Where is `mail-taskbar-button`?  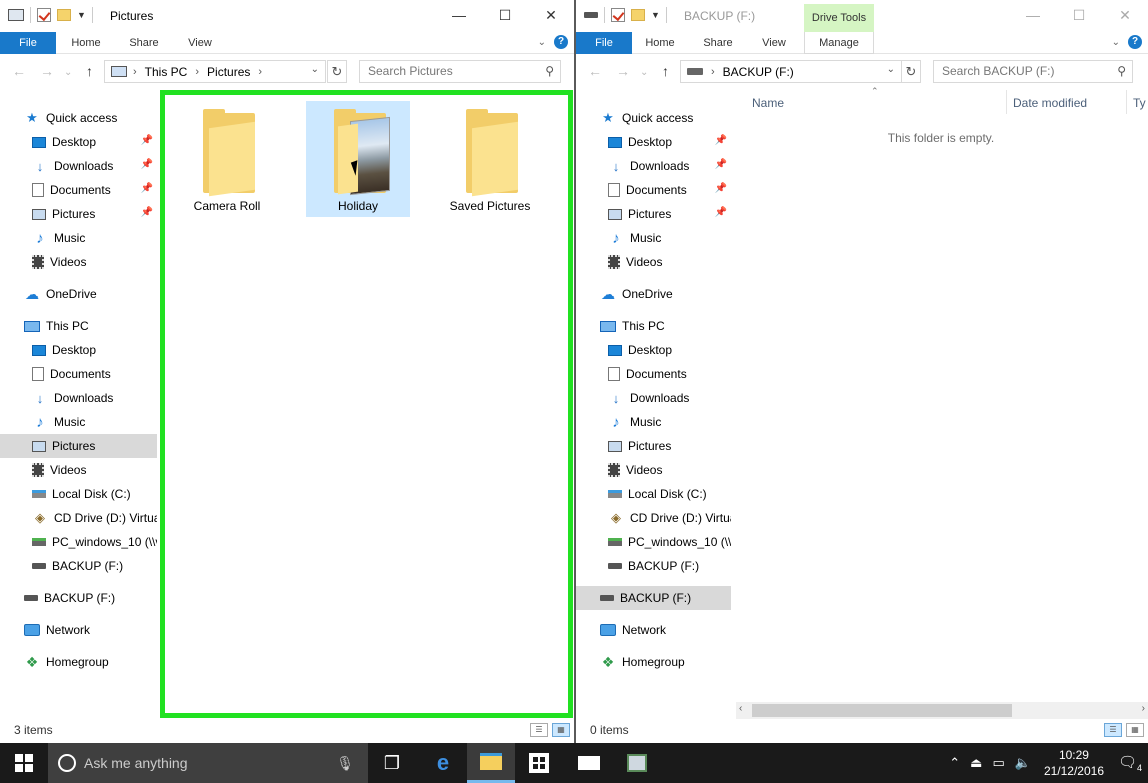
mail-taskbar-button is located at coordinates (589, 763).